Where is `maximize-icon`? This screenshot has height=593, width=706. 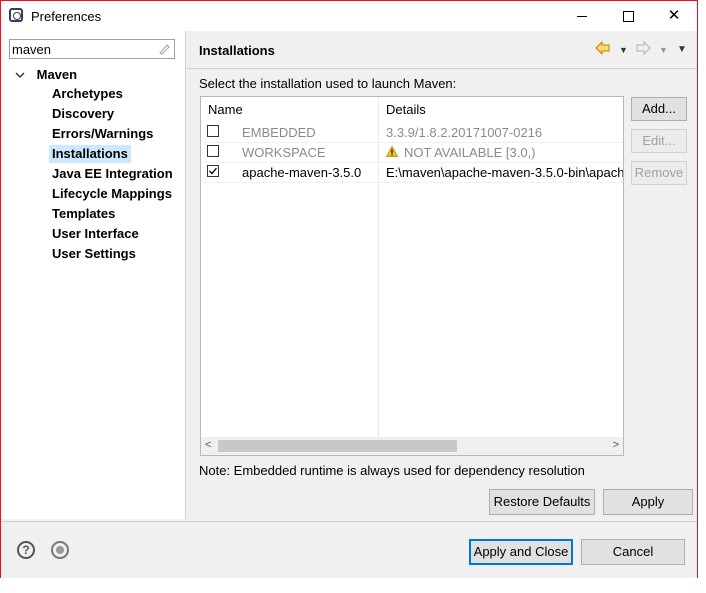 maximize-icon is located at coordinates (628, 16).